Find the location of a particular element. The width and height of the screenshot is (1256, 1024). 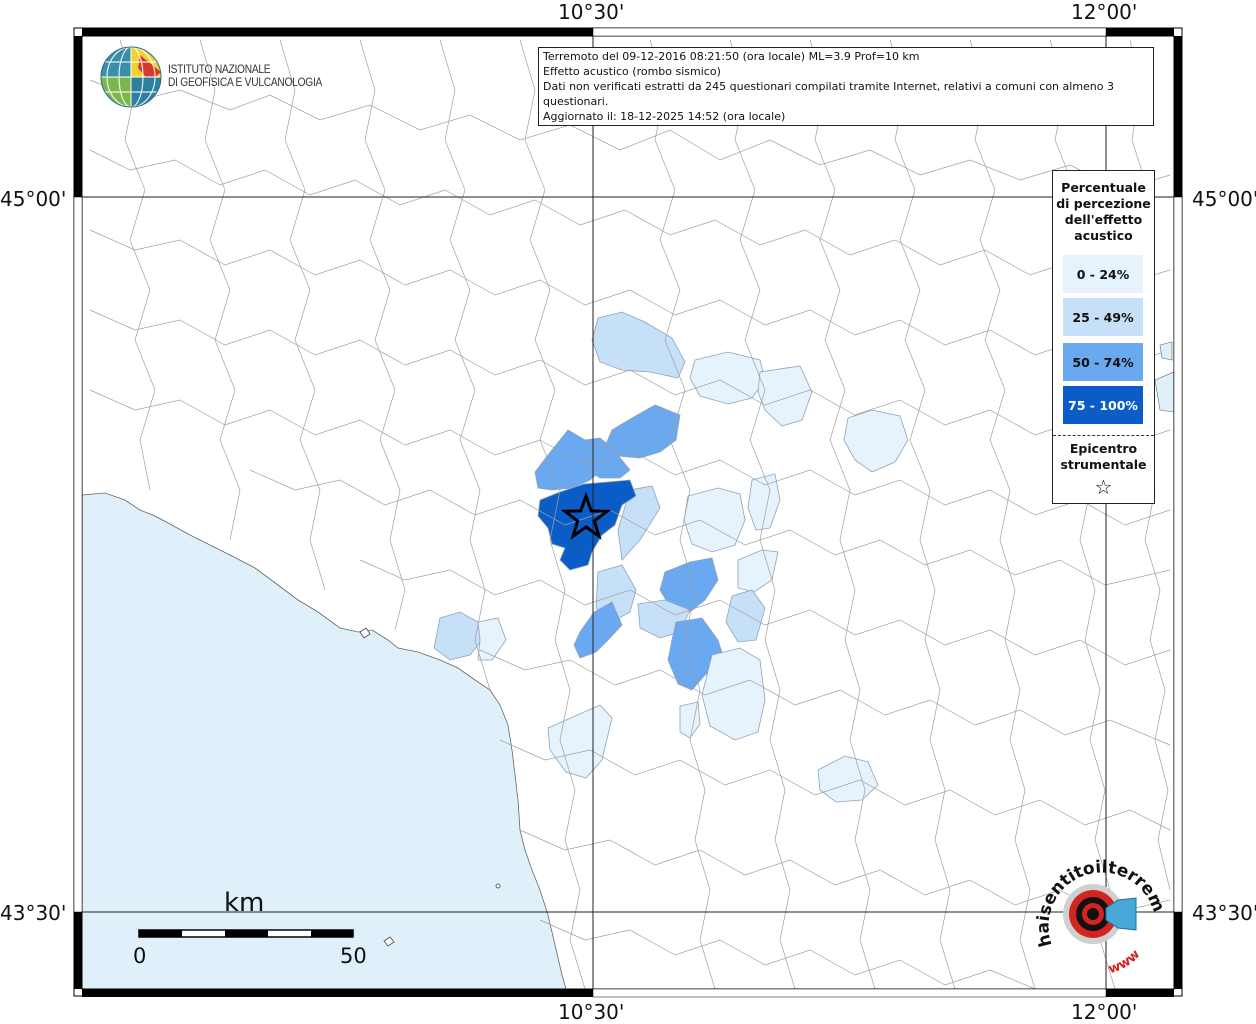

scale-unit: km is located at coordinates (244, 903).